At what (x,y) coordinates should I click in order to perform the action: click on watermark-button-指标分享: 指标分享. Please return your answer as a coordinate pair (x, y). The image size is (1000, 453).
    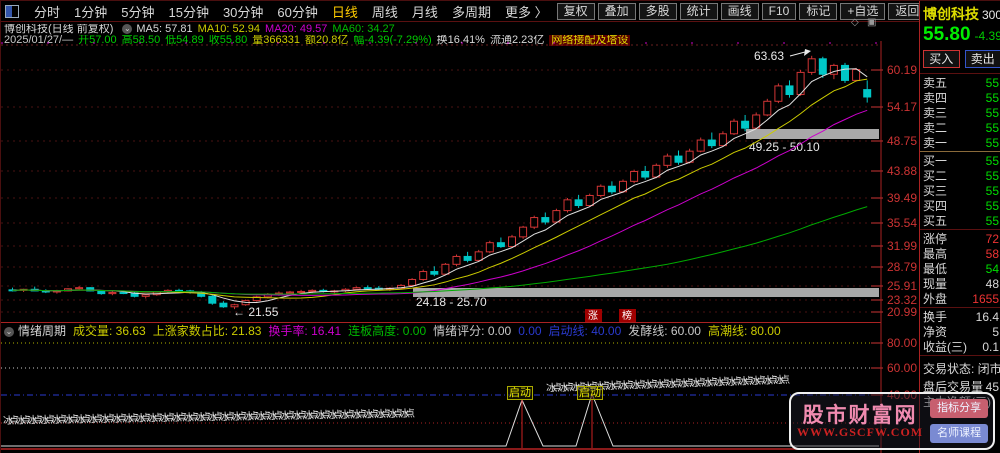
    Looking at the image, I should click on (959, 408).